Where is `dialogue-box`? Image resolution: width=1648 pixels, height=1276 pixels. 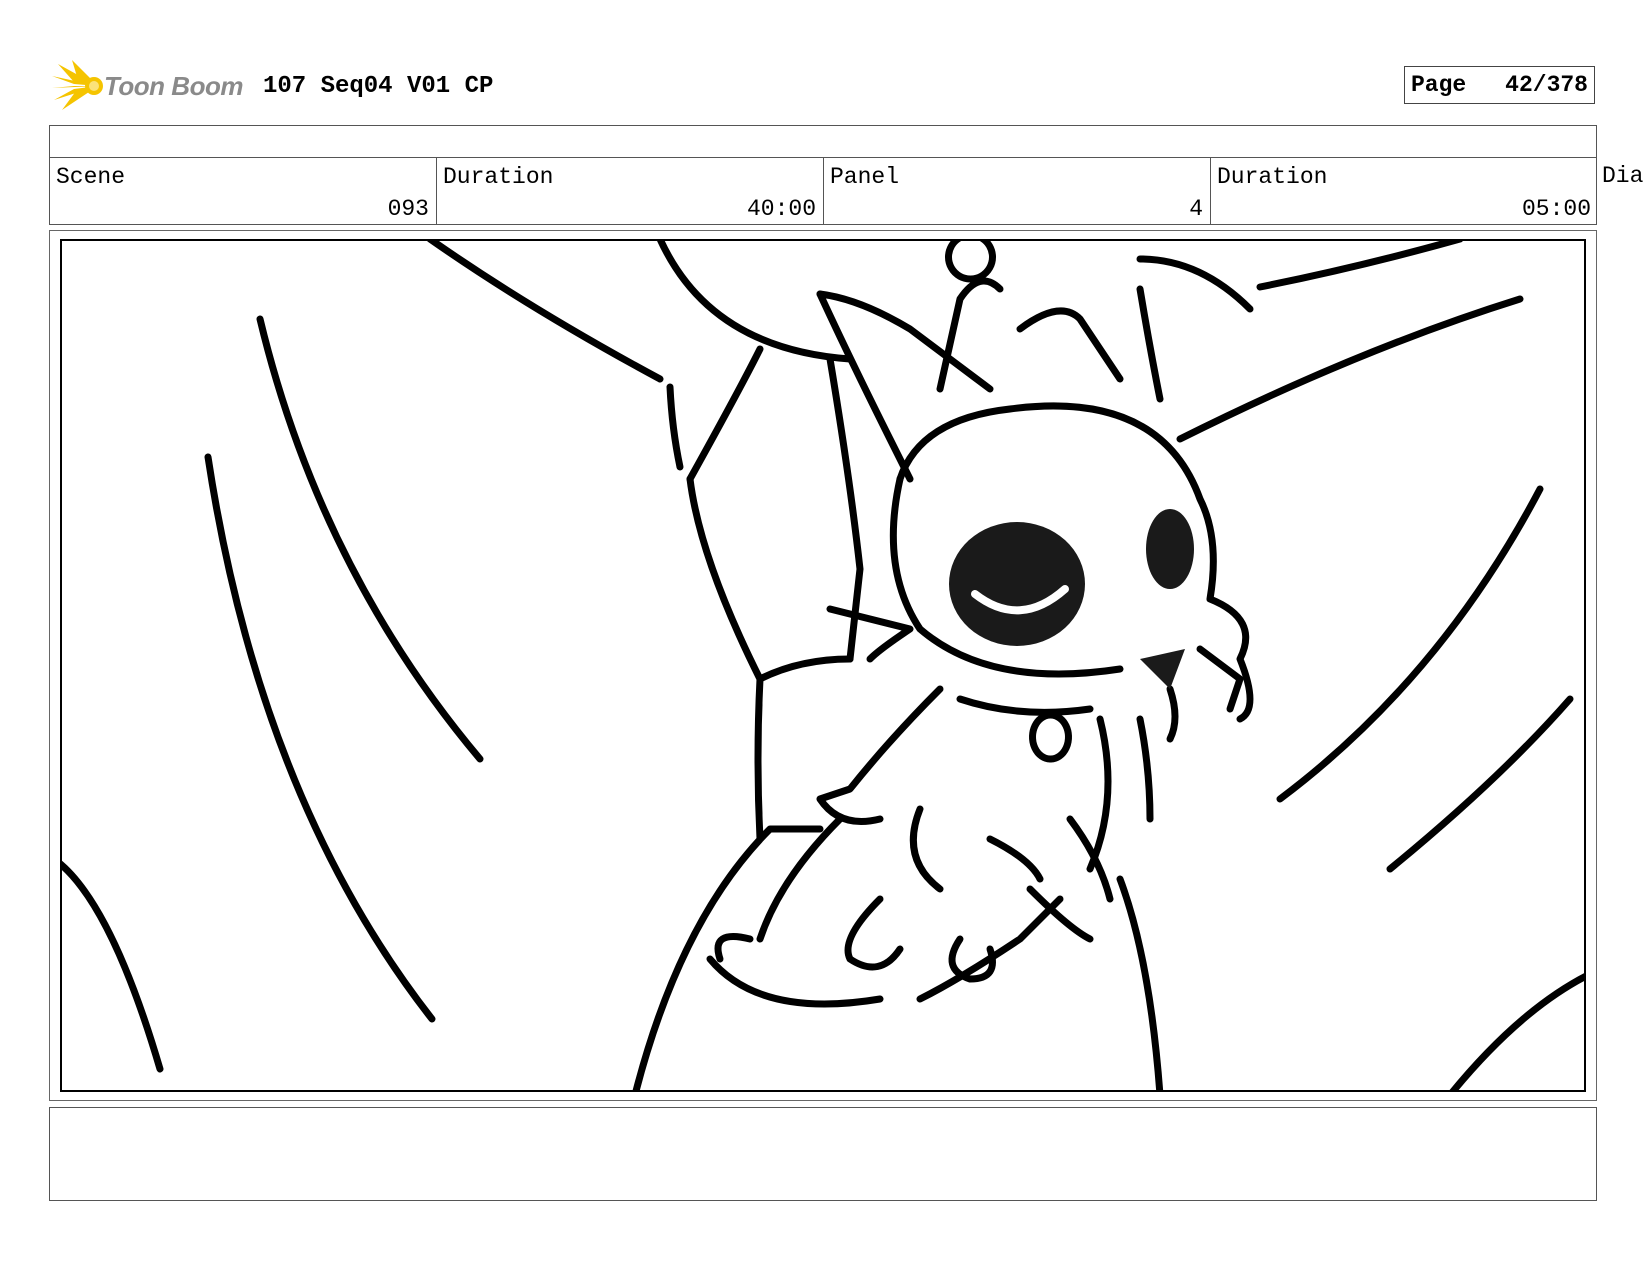 dialogue-box is located at coordinates (823, 1154).